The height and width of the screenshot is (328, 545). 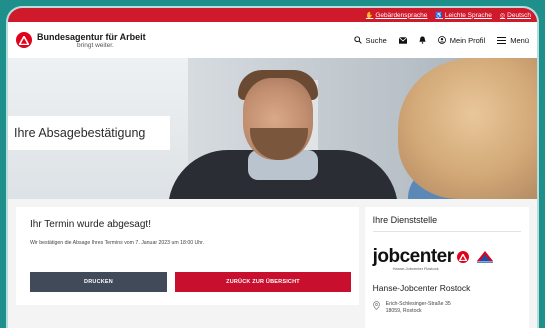 I want to click on jobcenter-logo: jobcenter, so click(x=447, y=257).